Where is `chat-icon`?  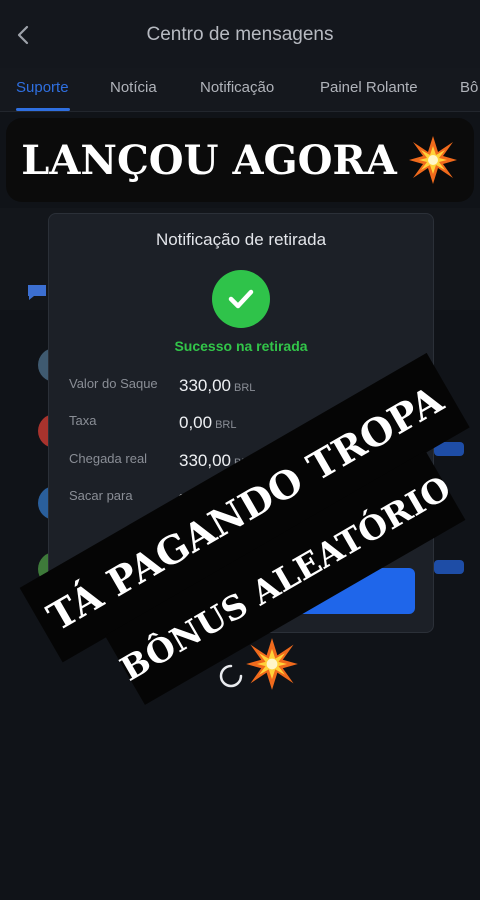 chat-icon is located at coordinates (37, 292).